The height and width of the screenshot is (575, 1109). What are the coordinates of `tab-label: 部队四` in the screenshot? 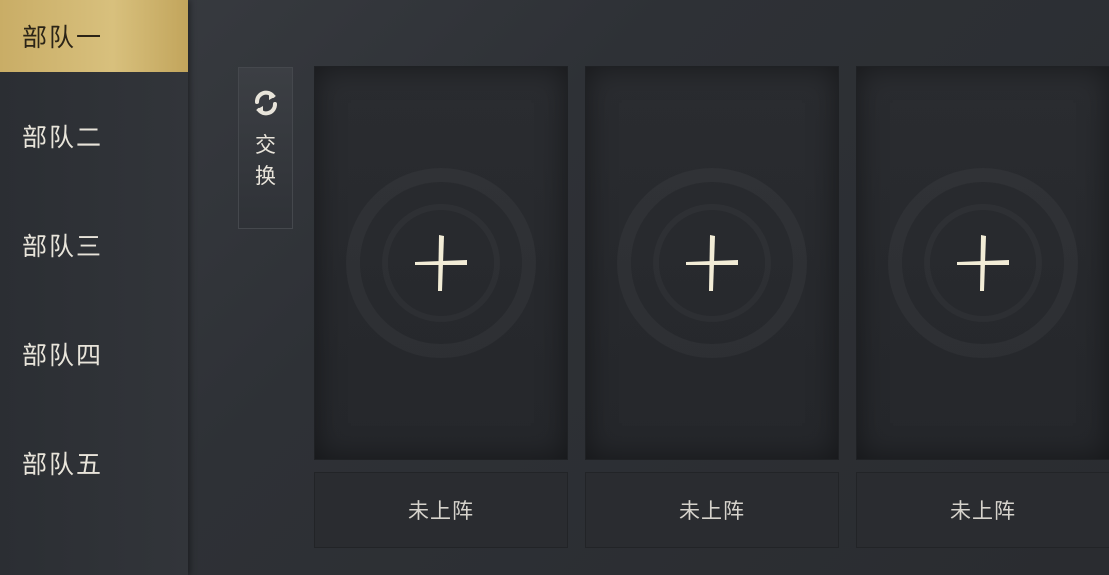 It's located at (63, 355).